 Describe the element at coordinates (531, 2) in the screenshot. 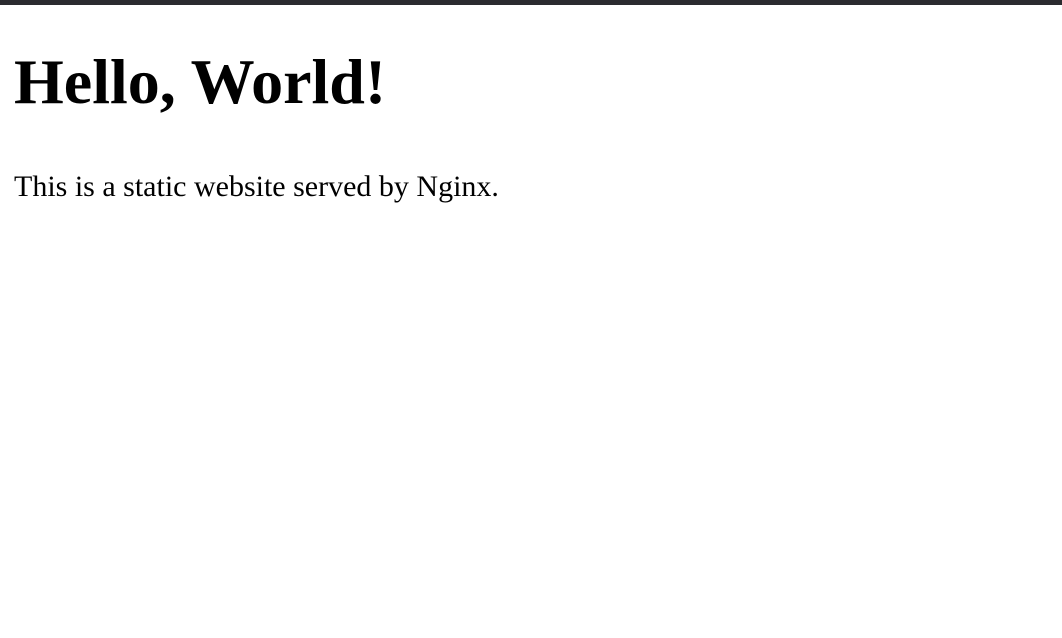

I see `browser-top-border` at that location.